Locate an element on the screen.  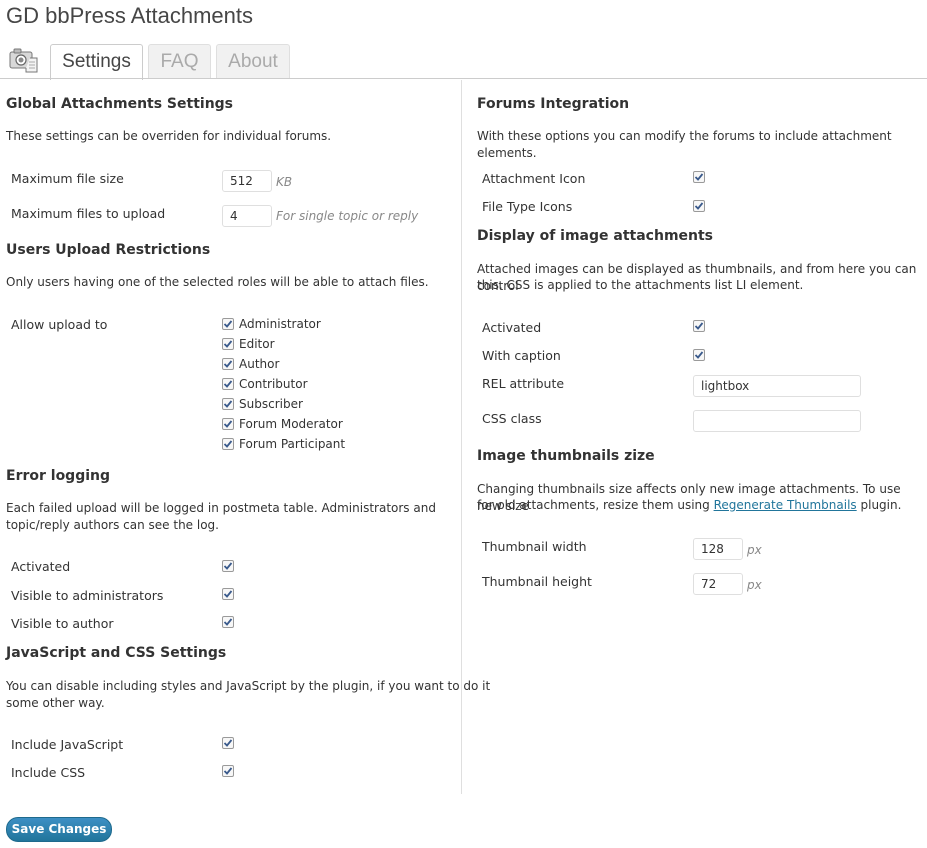
section-desc-error-2: topic/reply authors can see the log. is located at coordinates (112, 525).